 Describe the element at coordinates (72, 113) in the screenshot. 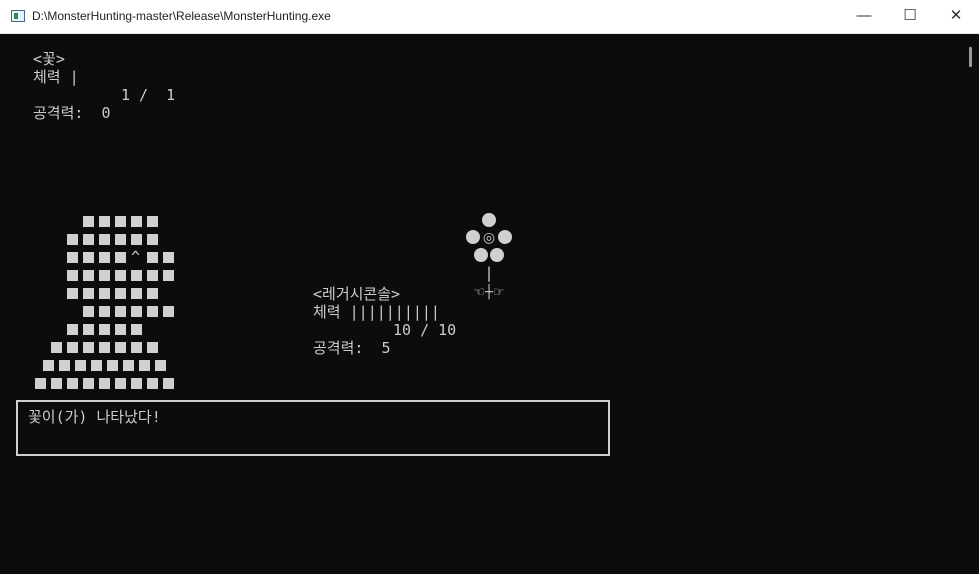

I see `enemy-attack: 공격력: 0` at that location.